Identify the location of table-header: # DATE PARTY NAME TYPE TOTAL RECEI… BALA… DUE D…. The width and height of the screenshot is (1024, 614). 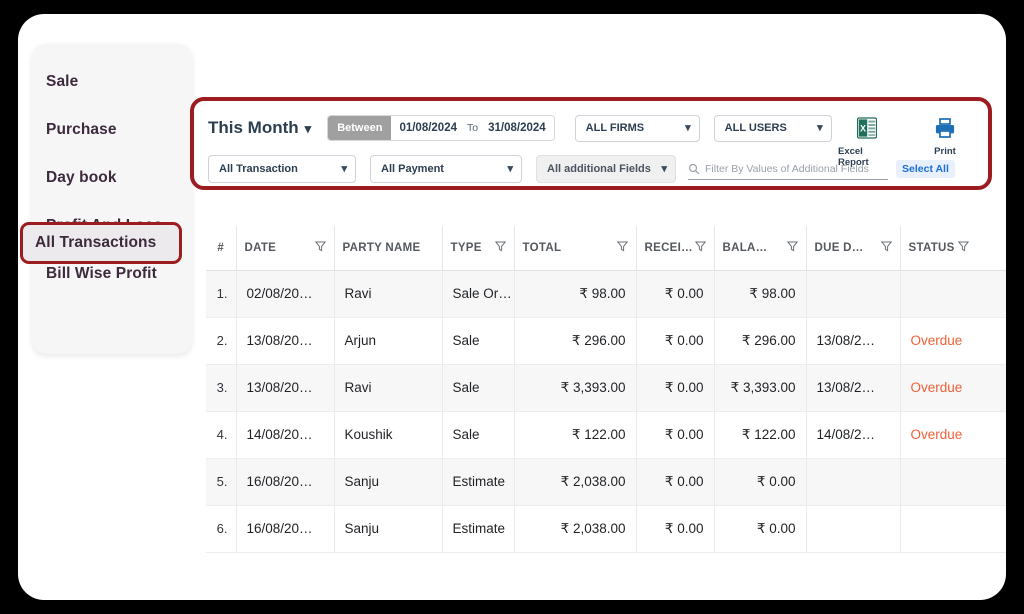
(606, 248).